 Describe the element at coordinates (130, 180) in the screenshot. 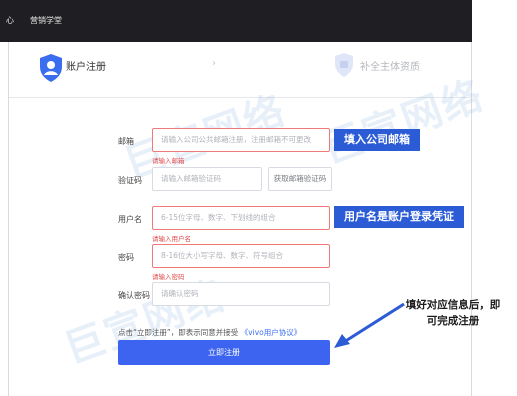

I see `code-label: 验证码` at that location.